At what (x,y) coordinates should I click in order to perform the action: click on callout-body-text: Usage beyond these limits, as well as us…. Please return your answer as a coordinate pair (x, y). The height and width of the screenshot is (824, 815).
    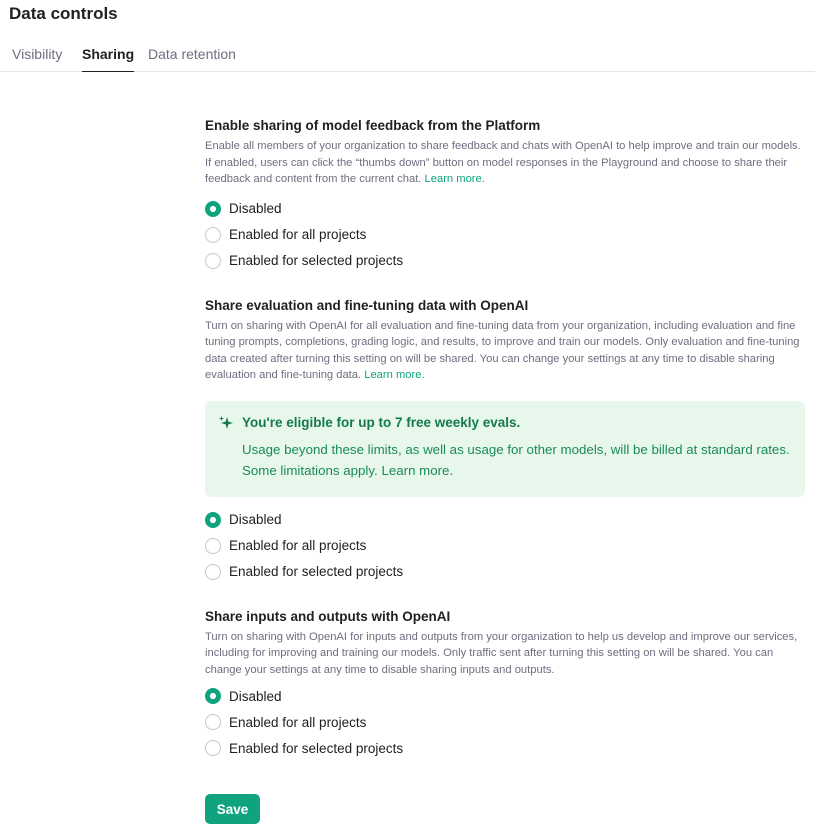
    Looking at the image, I should click on (516, 459).